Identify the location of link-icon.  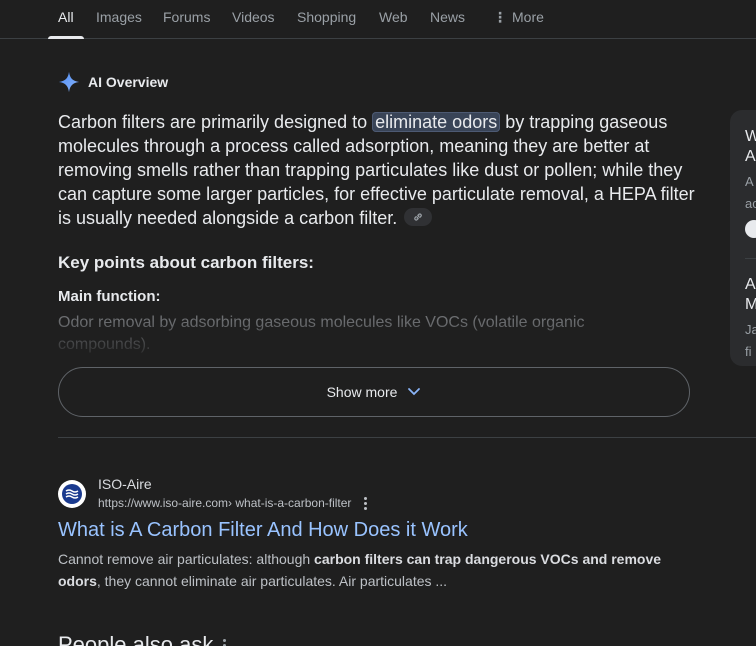
(418, 217).